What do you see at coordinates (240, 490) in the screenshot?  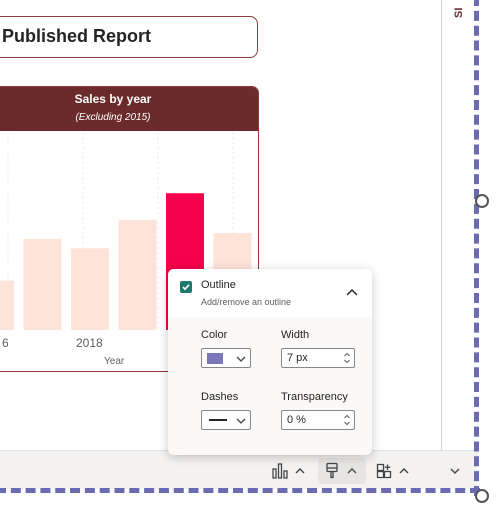 I see `selection-border-bottom` at bounding box center [240, 490].